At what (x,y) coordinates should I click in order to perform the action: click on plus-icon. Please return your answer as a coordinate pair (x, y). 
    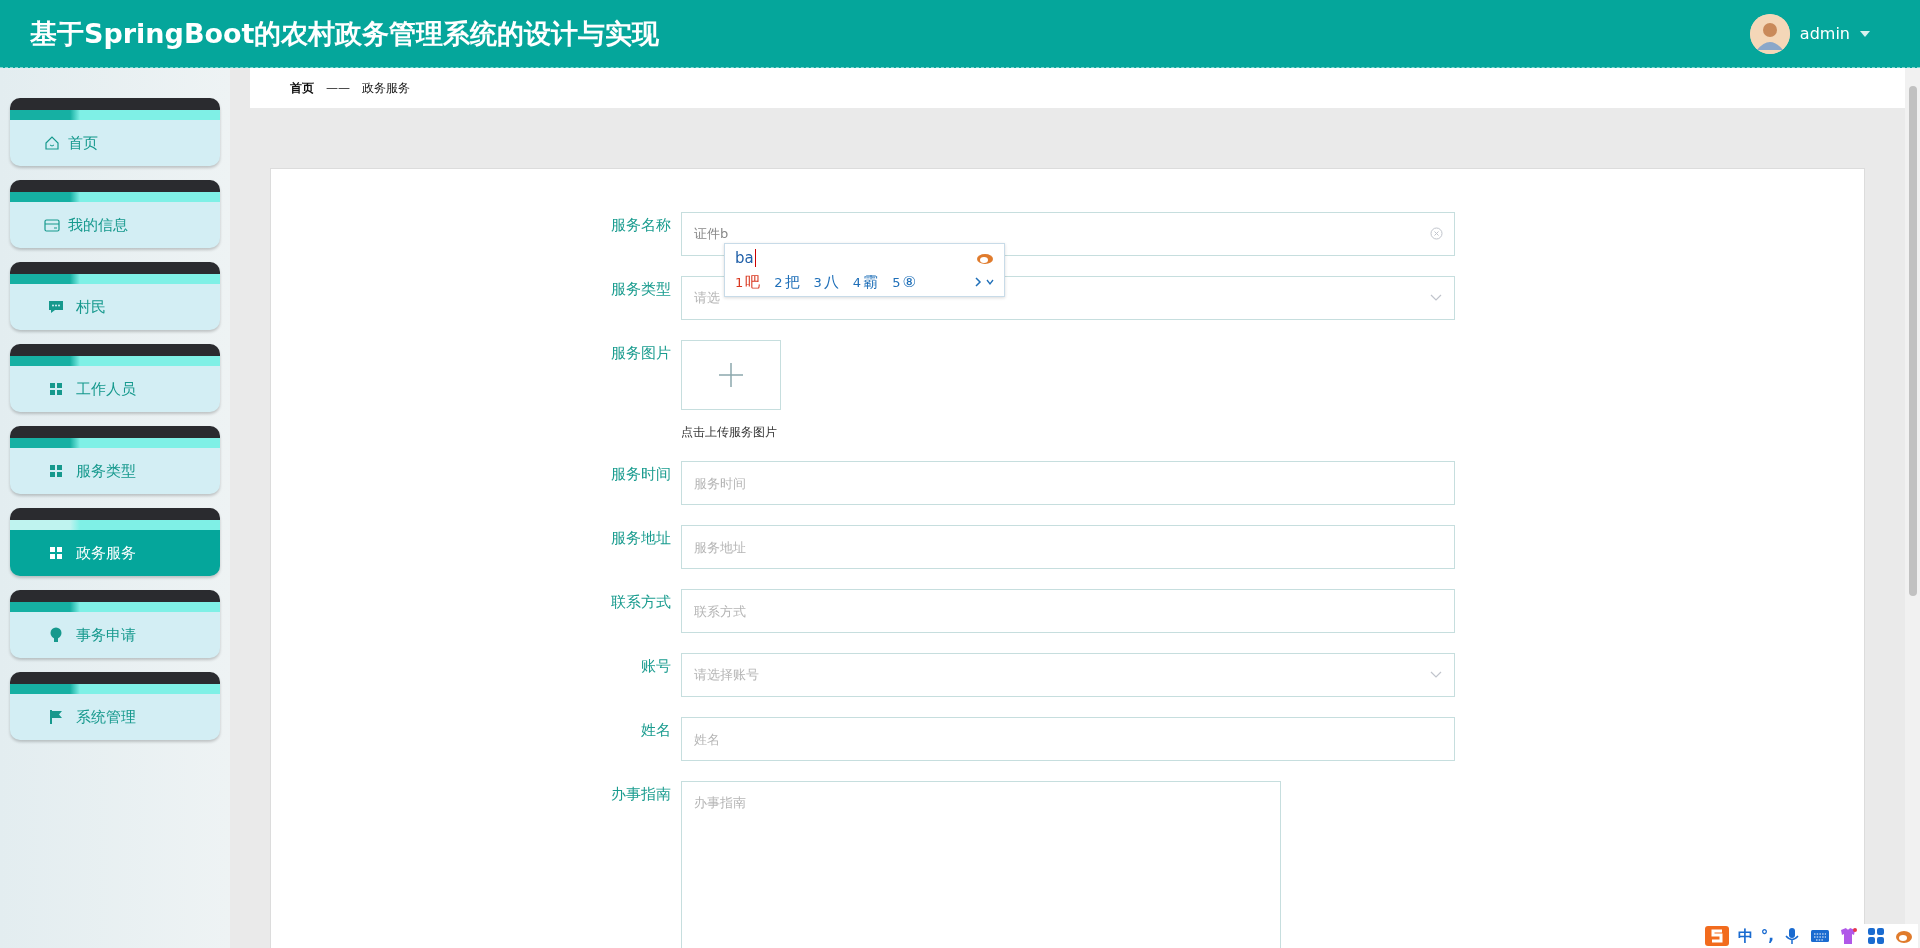
    Looking at the image, I should click on (731, 375).